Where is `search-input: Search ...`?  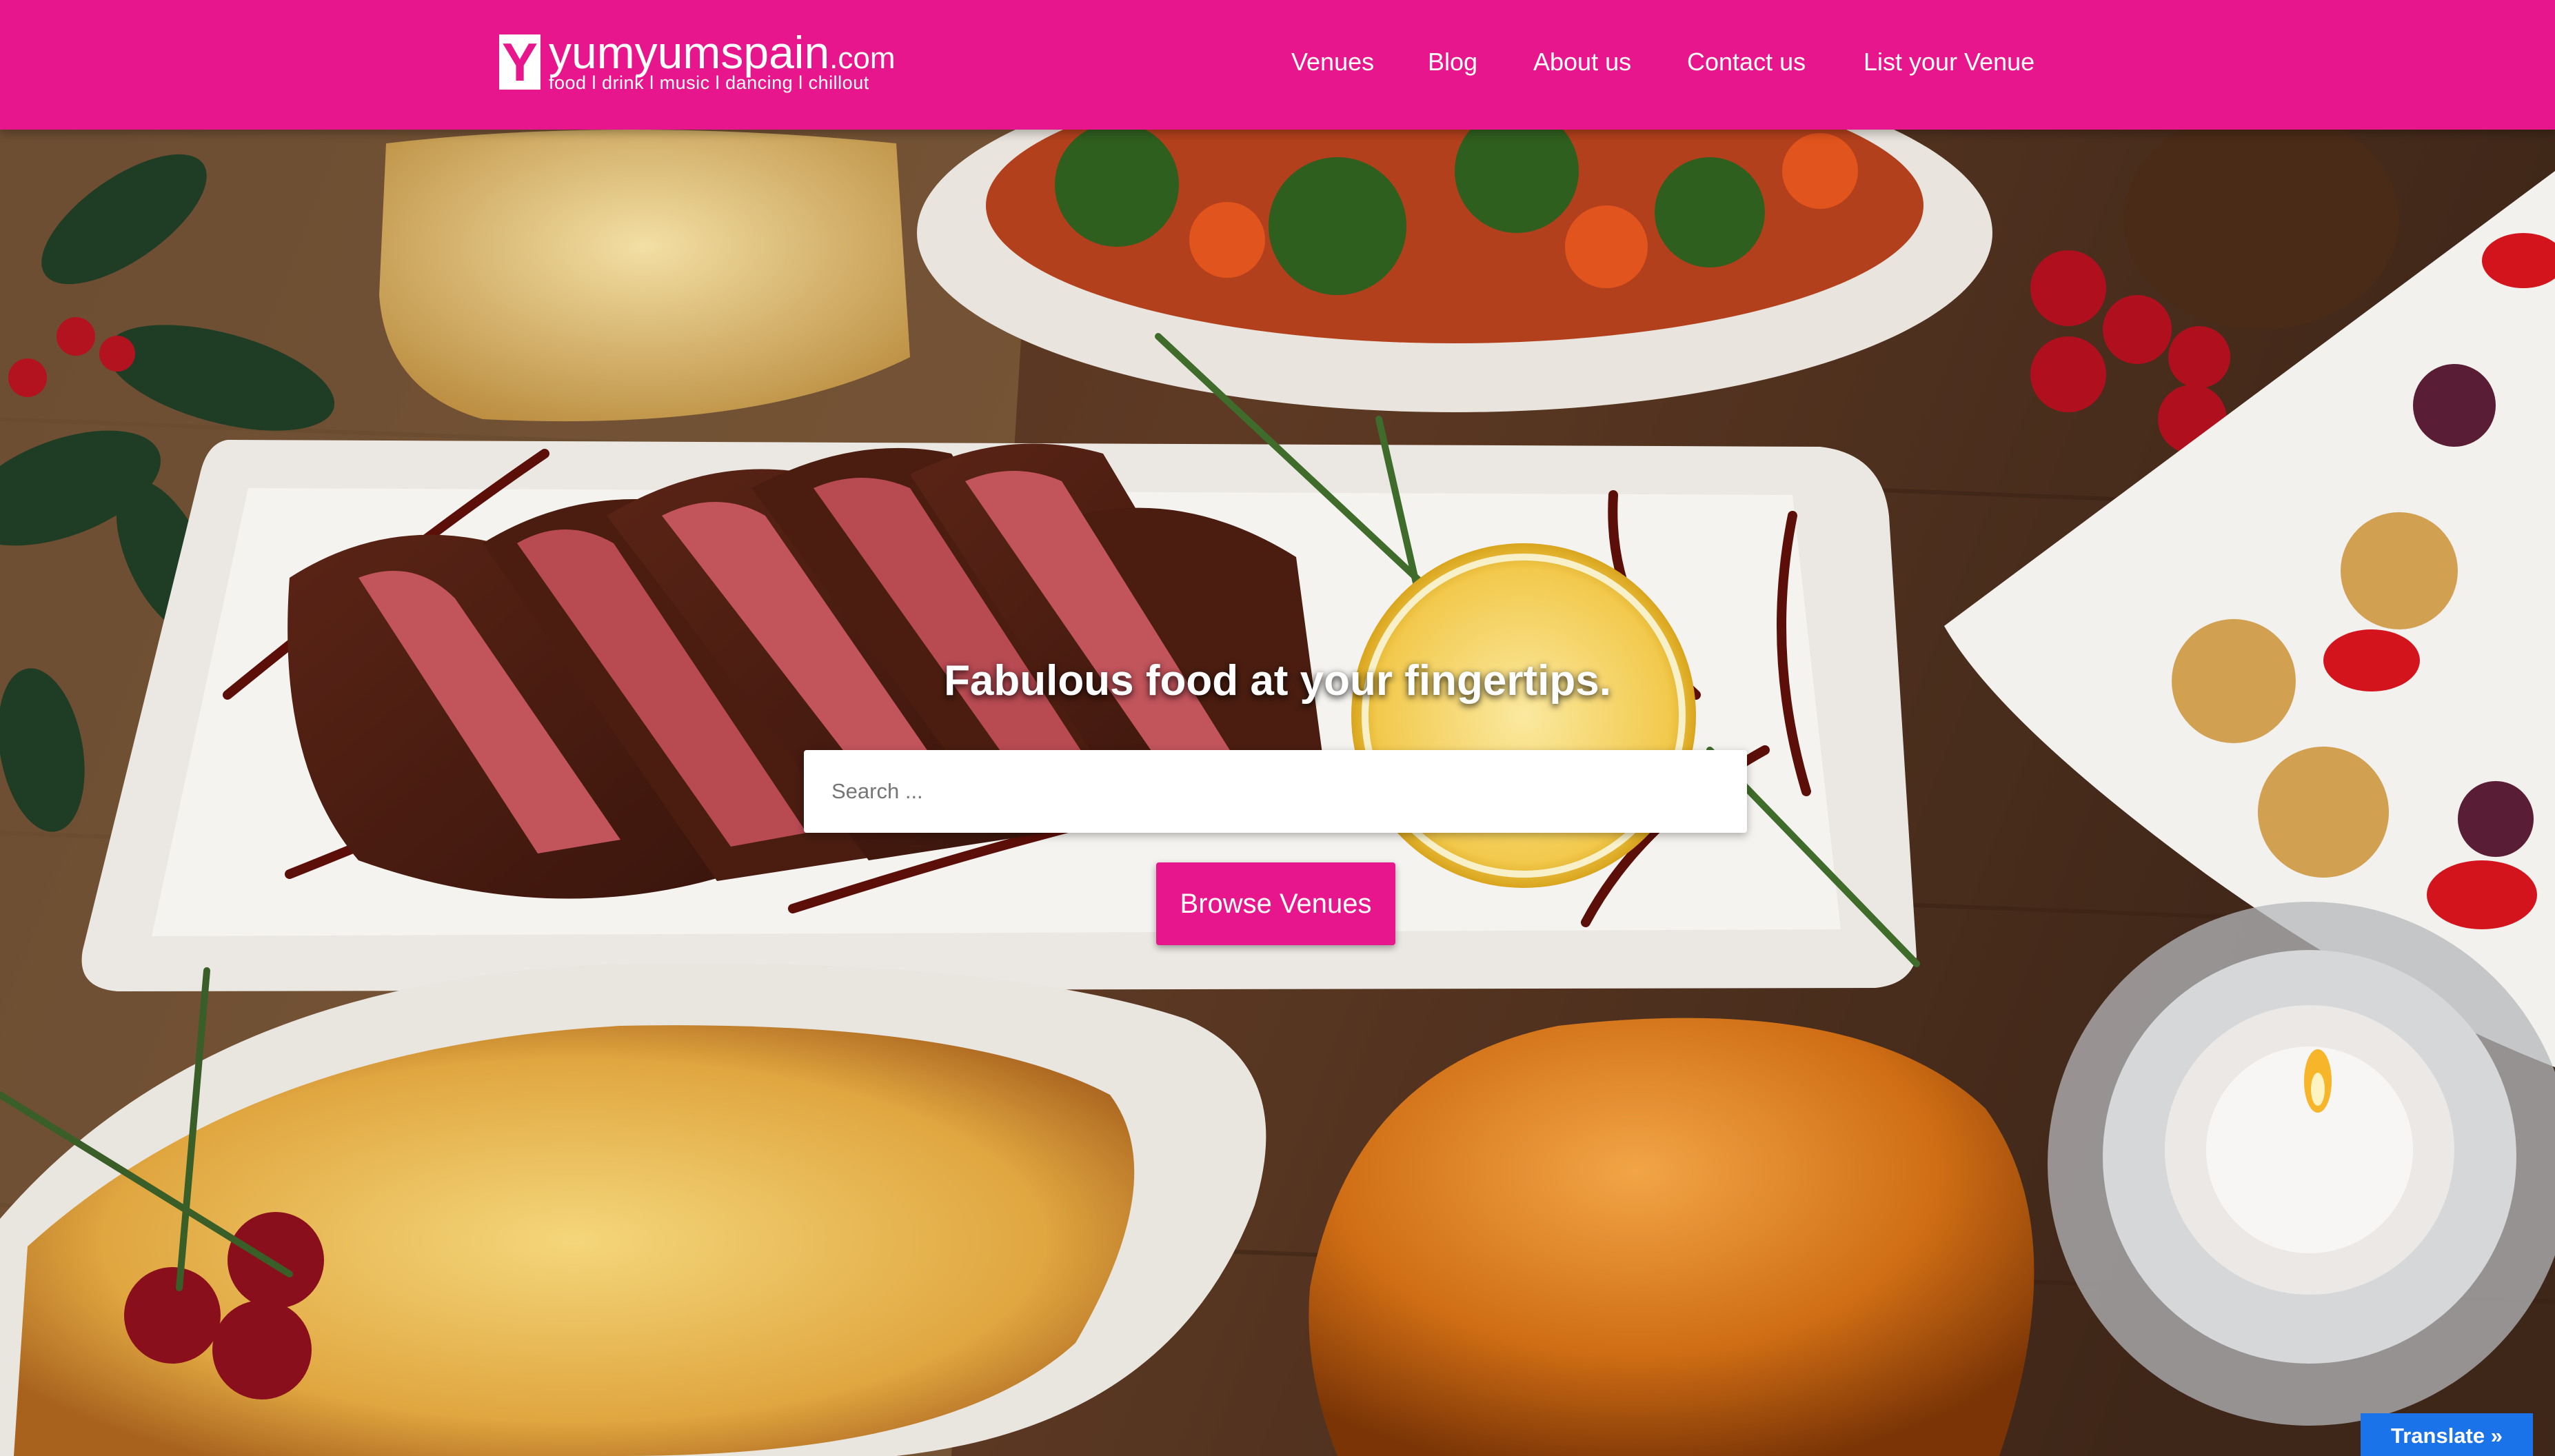 search-input: Search ... is located at coordinates (1275, 791).